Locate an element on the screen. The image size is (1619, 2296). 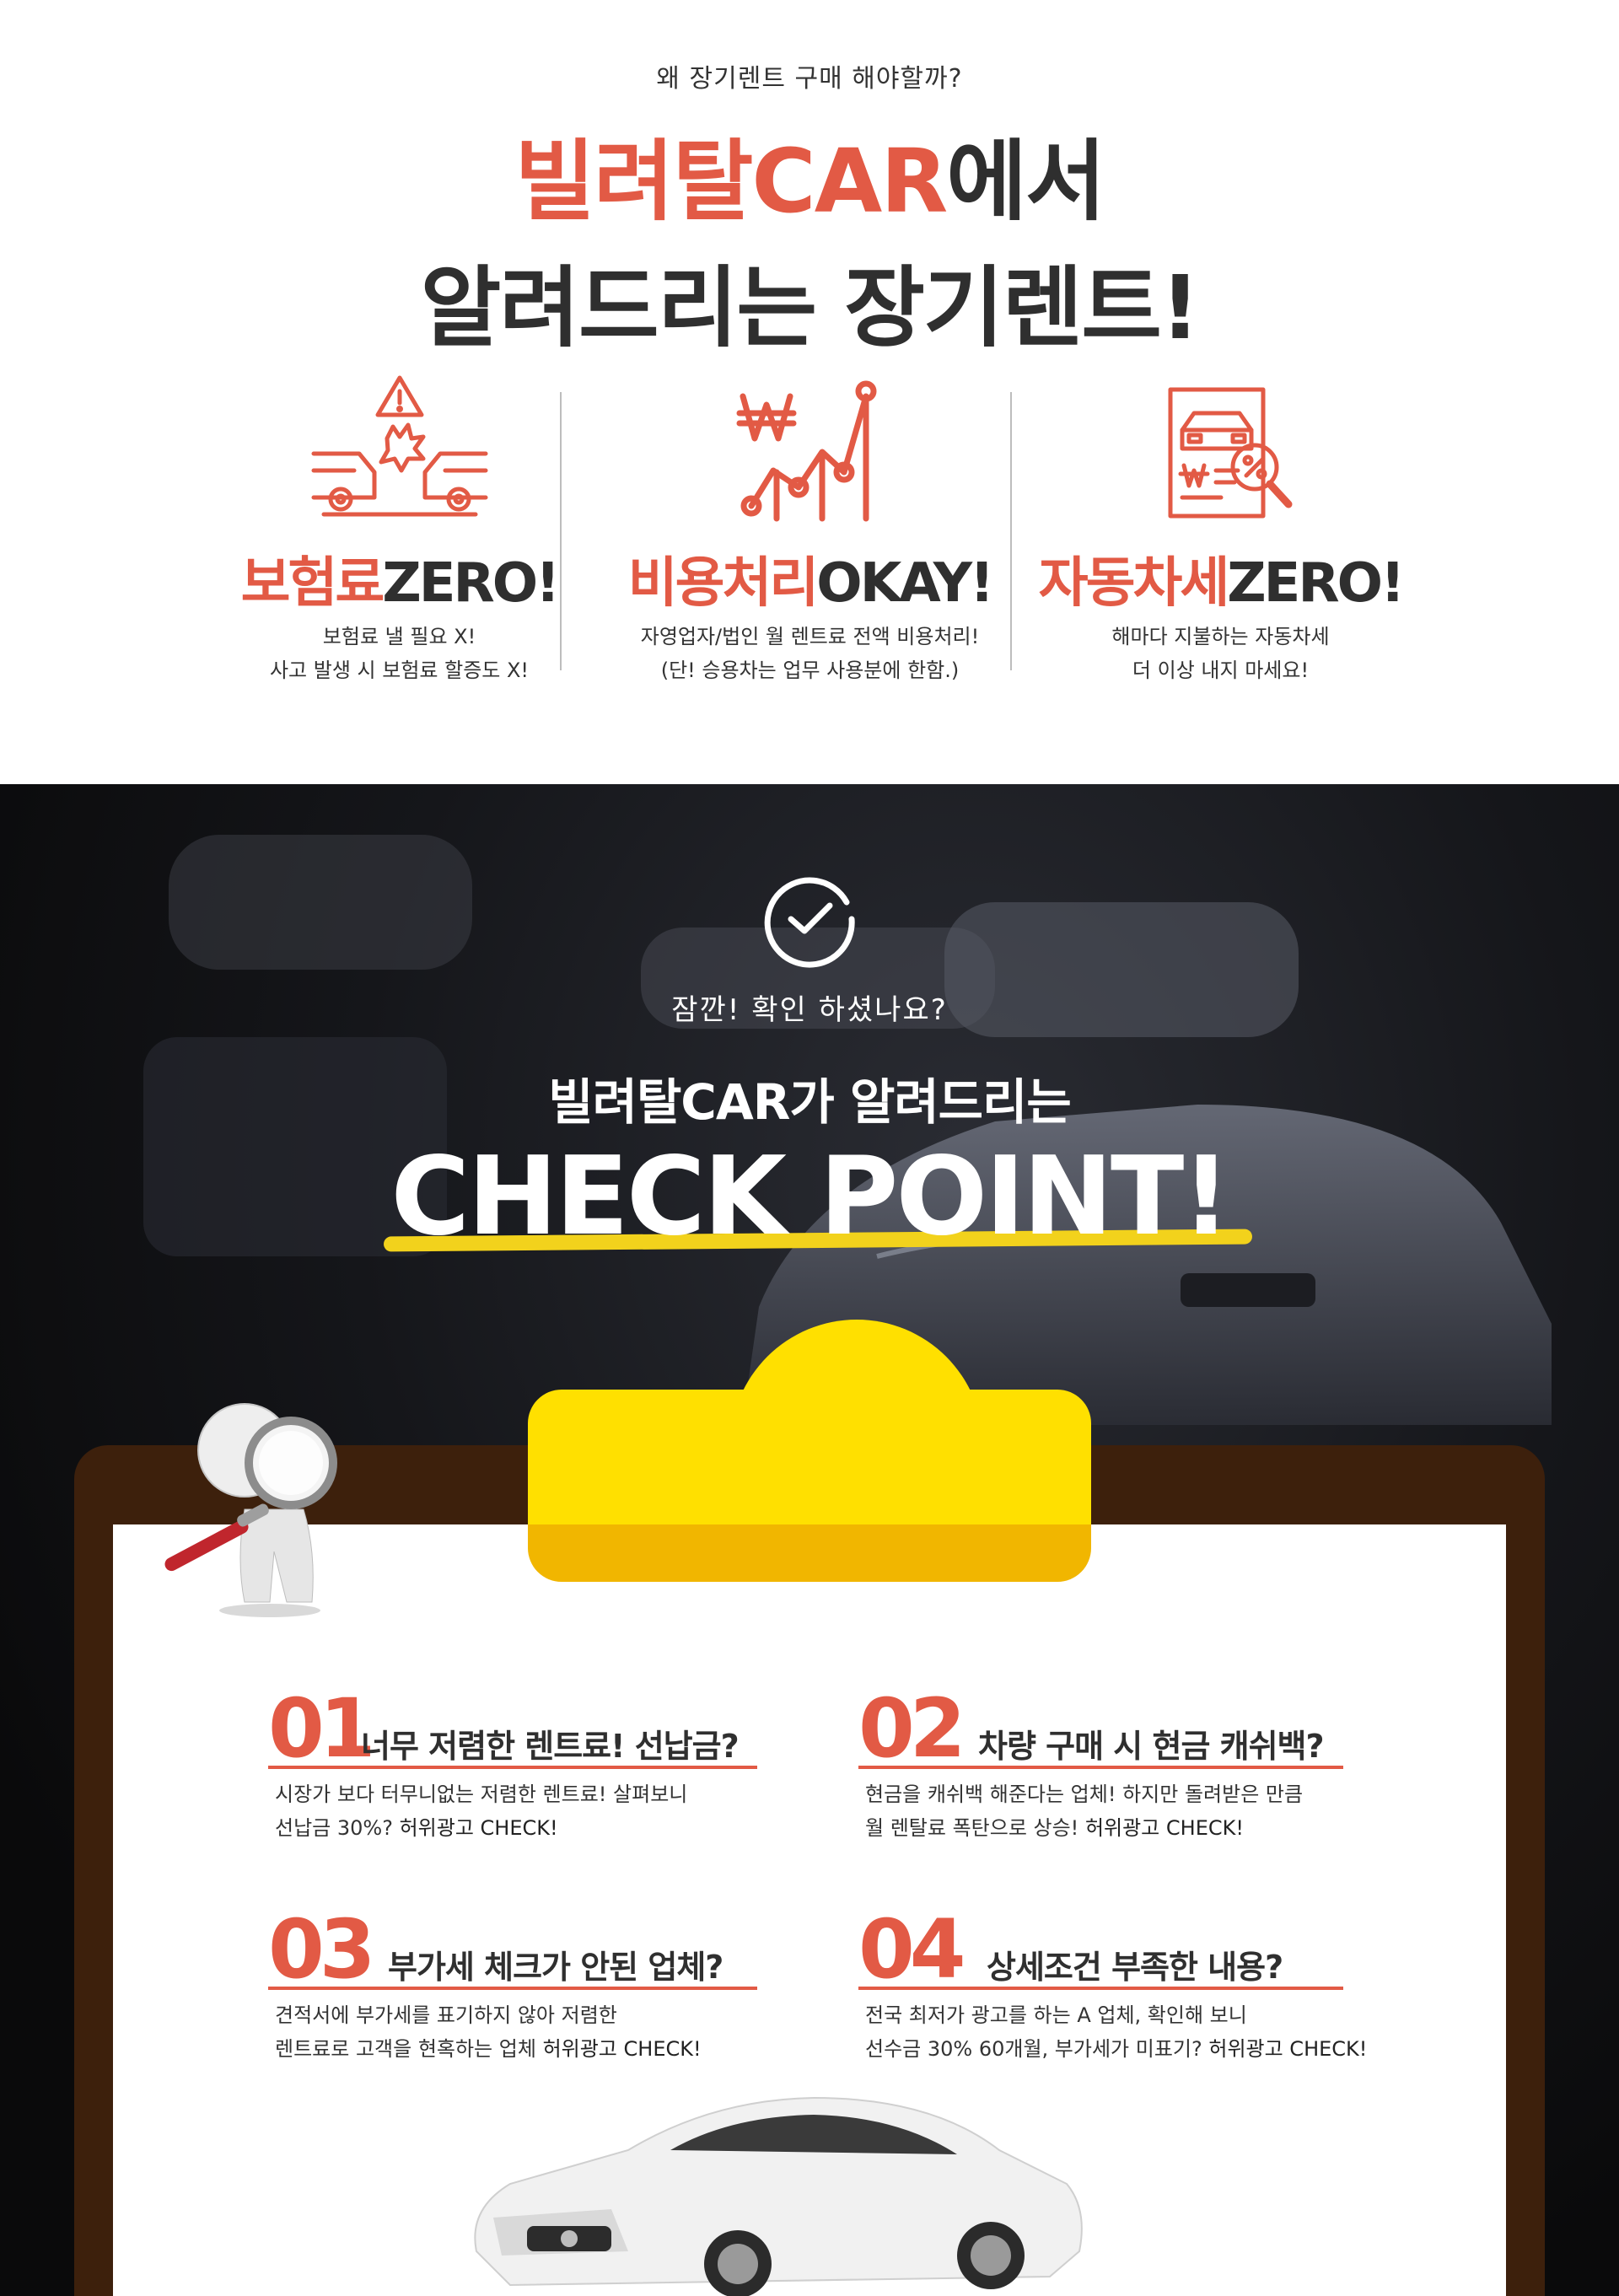
white-car-image is located at coordinates (778, 2196).